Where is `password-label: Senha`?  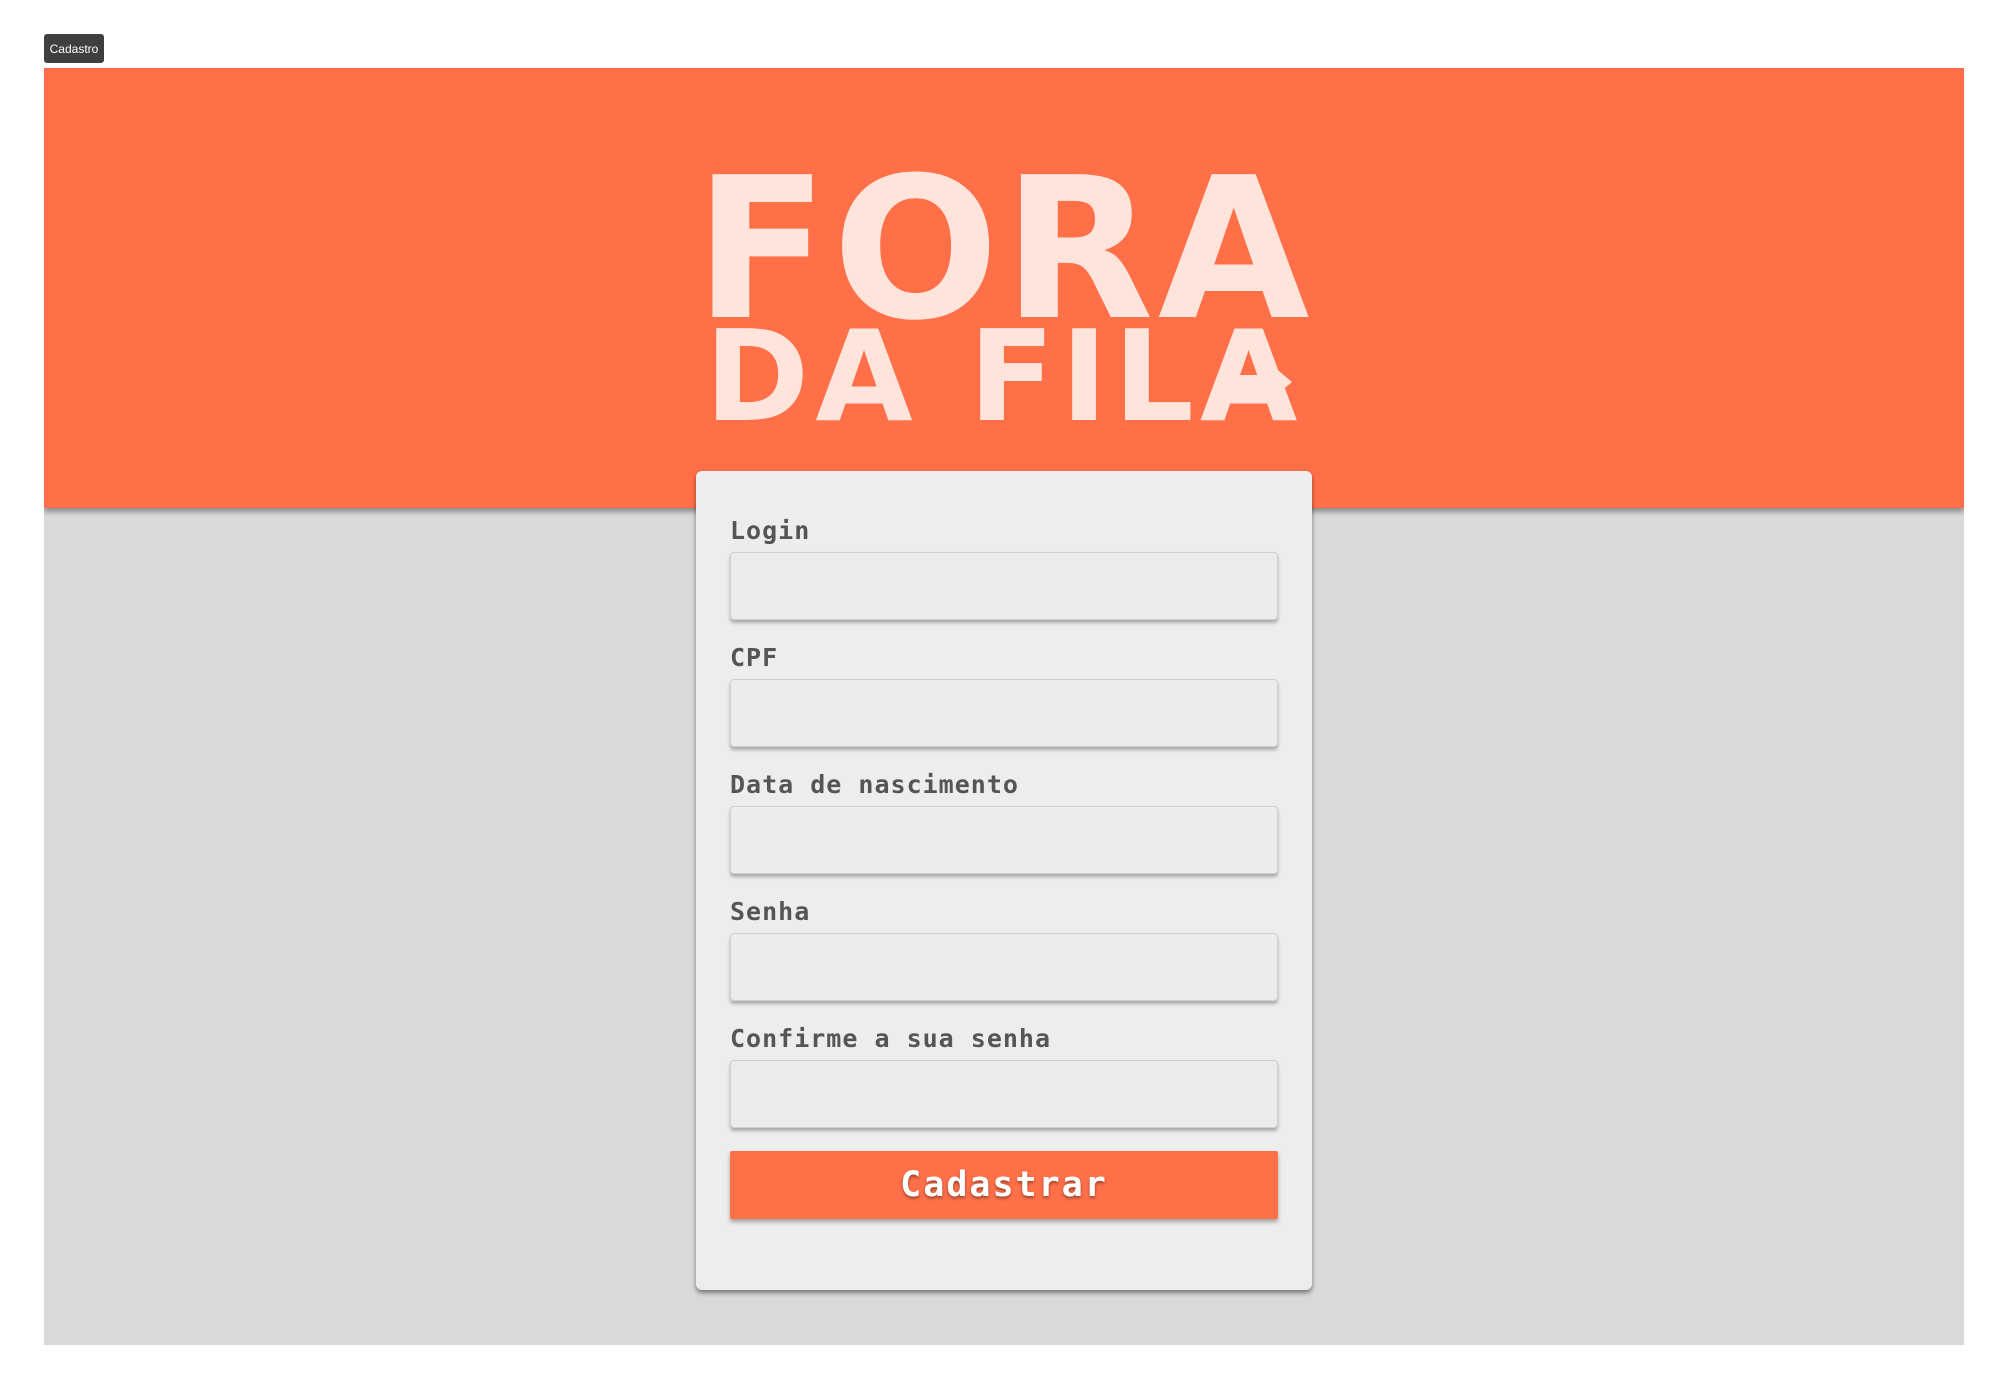 password-label: Senha is located at coordinates (770, 911).